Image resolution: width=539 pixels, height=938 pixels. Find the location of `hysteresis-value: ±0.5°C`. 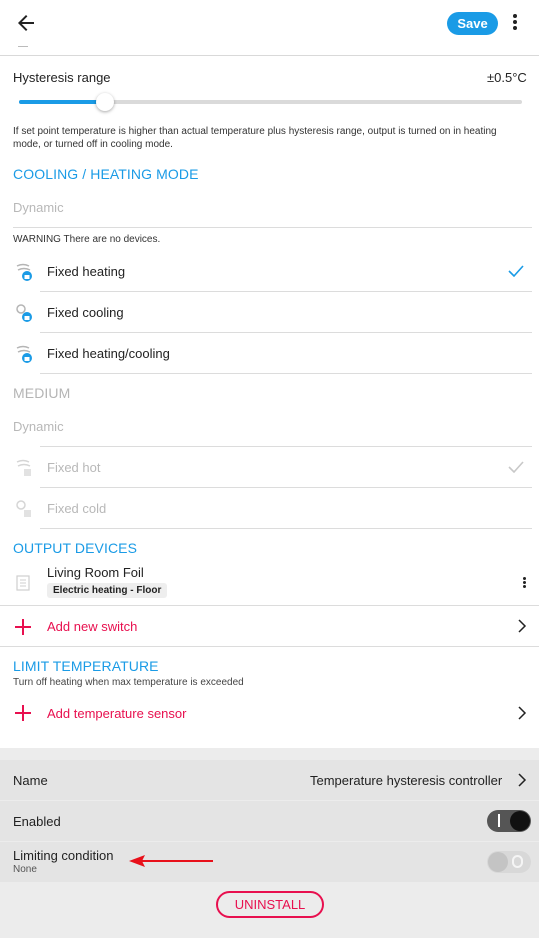

hysteresis-value: ±0.5°C is located at coordinates (507, 77).